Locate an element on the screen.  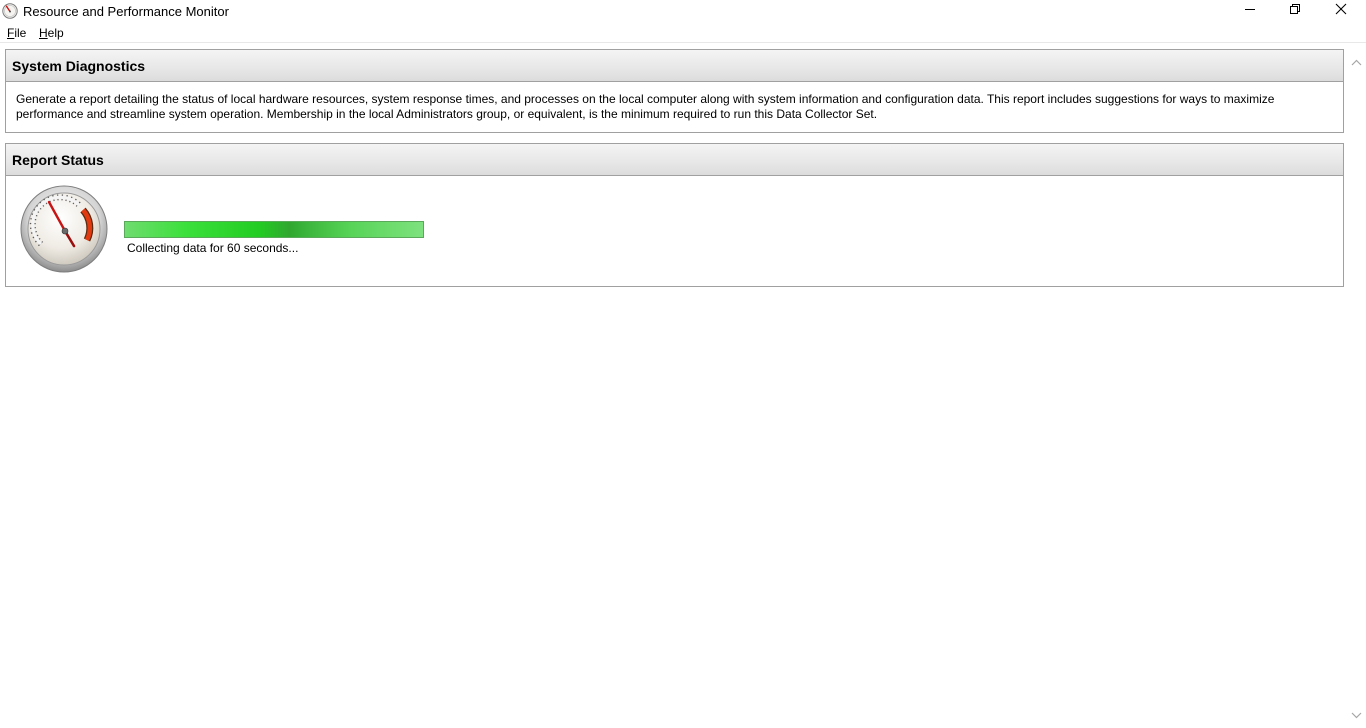
restore-icon is located at coordinates (1295, 11).